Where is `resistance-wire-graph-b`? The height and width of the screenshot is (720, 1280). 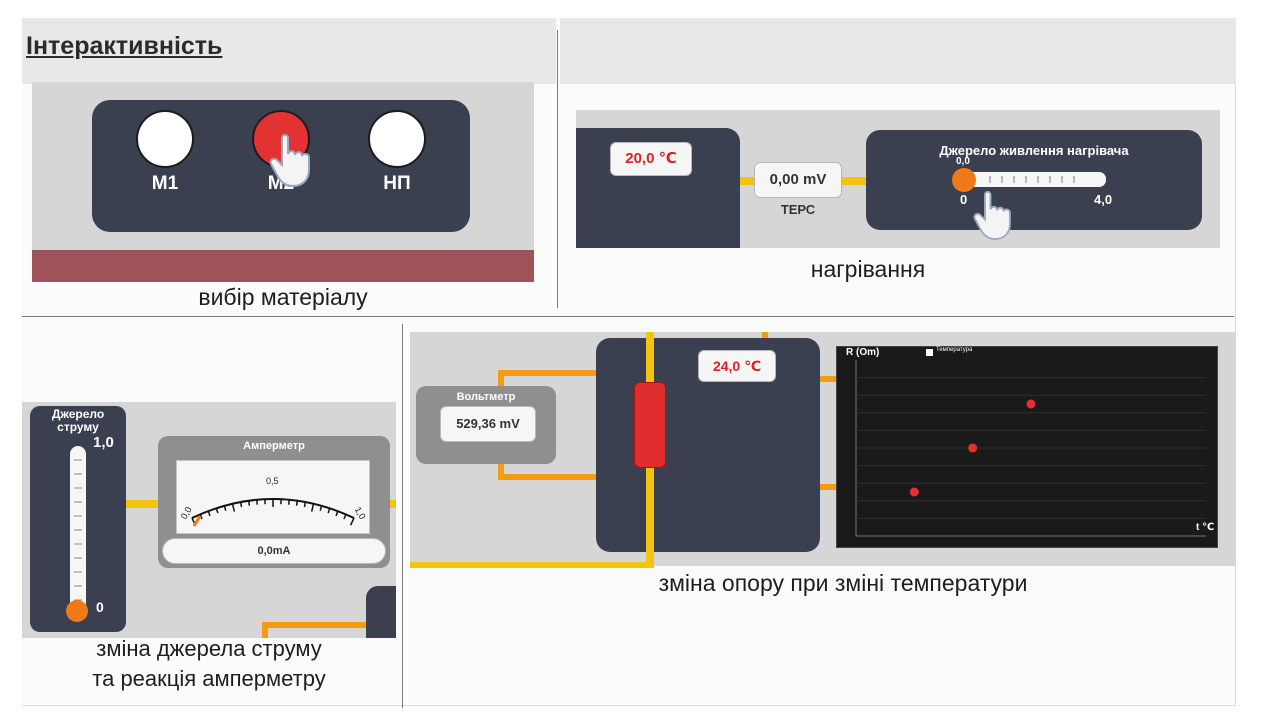 resistance-wire-graph-b is located at coordinates (828, 487).